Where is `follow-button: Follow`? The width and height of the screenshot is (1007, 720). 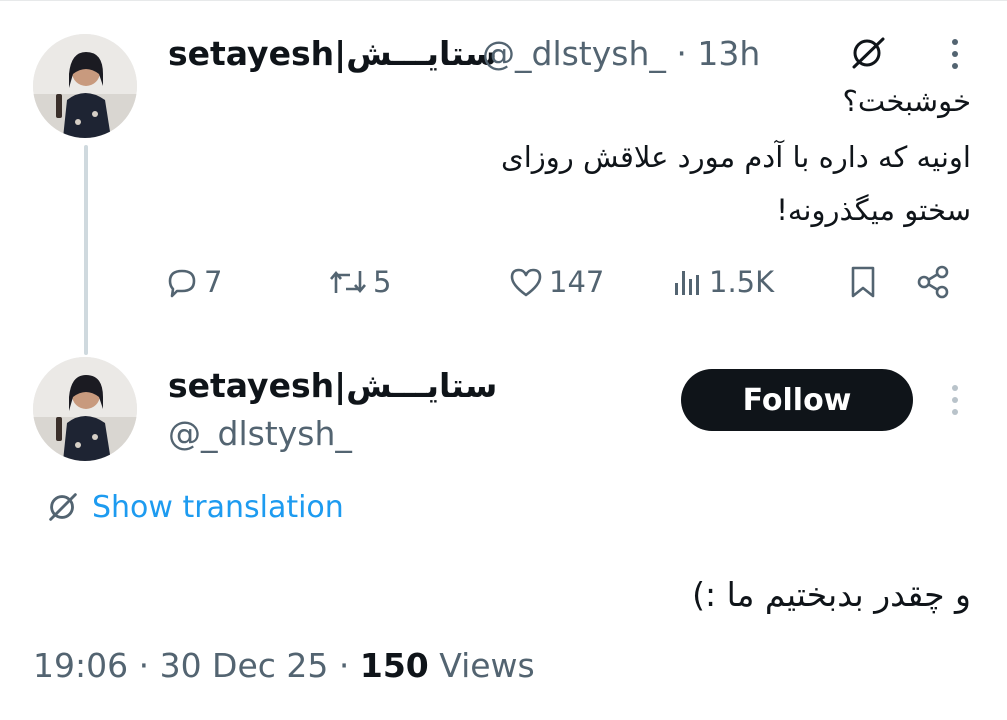 follow-button: Follow is located at coordinates (797, 400).